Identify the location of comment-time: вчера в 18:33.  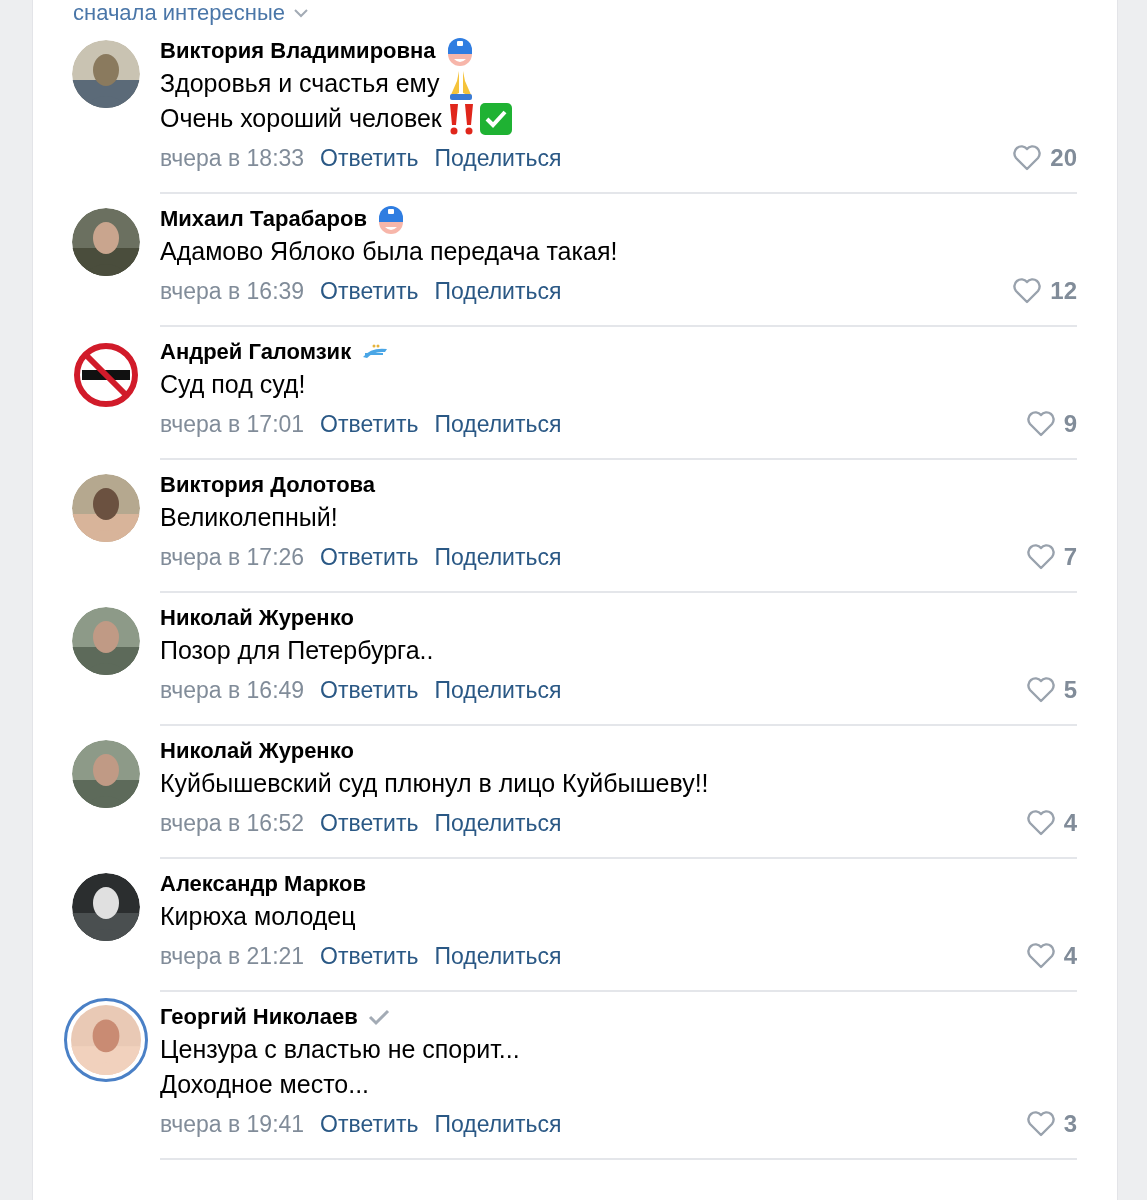
(232, 158).